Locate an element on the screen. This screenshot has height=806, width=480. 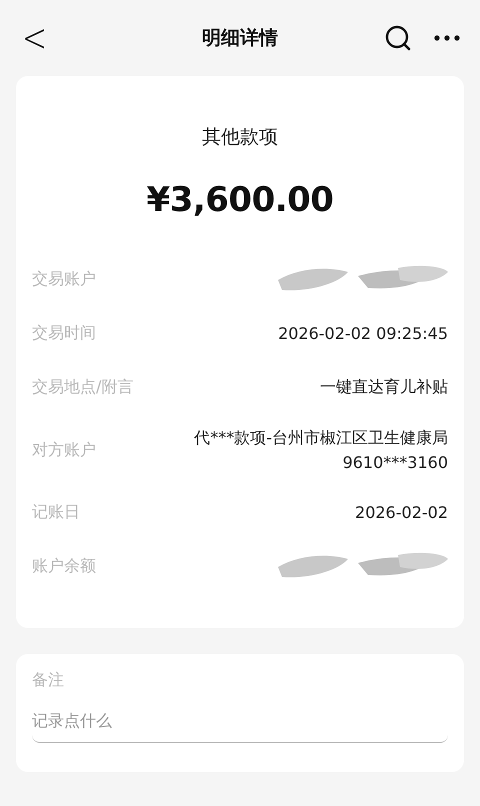
page-title: 明细详情 is located at coordinates (240, 38).